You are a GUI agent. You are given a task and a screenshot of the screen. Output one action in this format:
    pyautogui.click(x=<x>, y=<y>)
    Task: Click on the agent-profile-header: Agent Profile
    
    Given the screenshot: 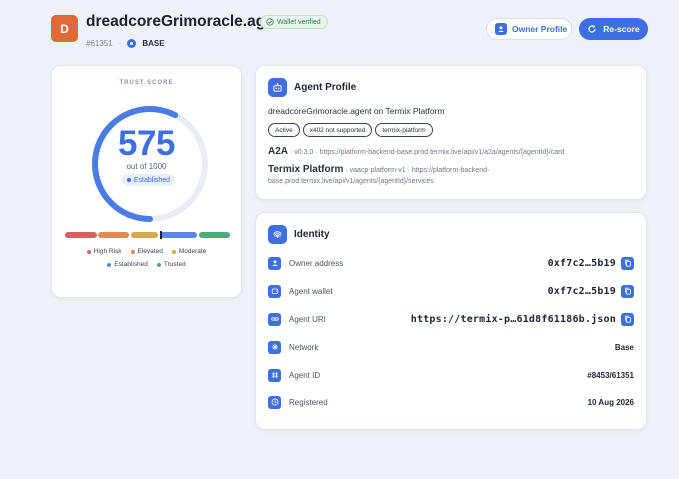 What is the action you would take?
    pyautogui.click(x=312, y=87)
    